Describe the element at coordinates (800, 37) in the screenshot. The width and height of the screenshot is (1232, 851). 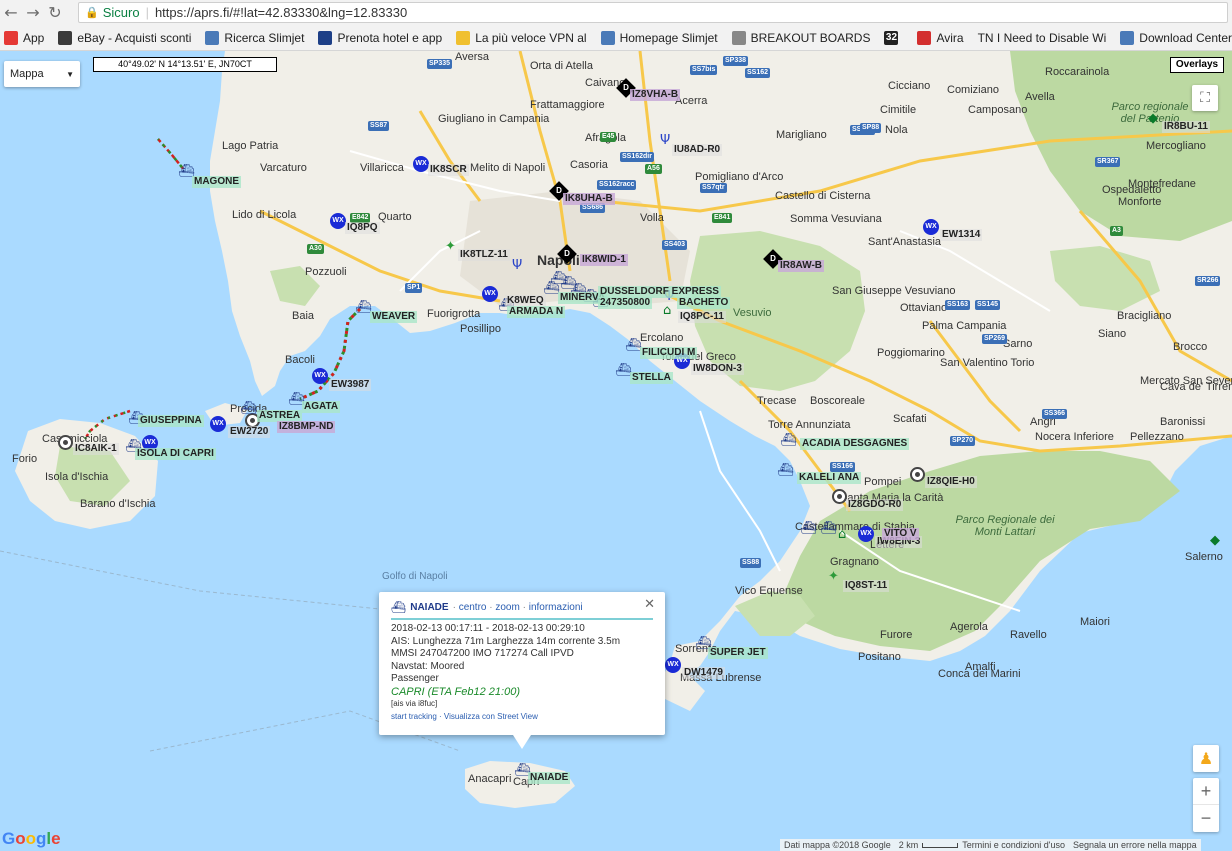
I see `bookmark-item: BREAKOUT BOARDS` at that location.